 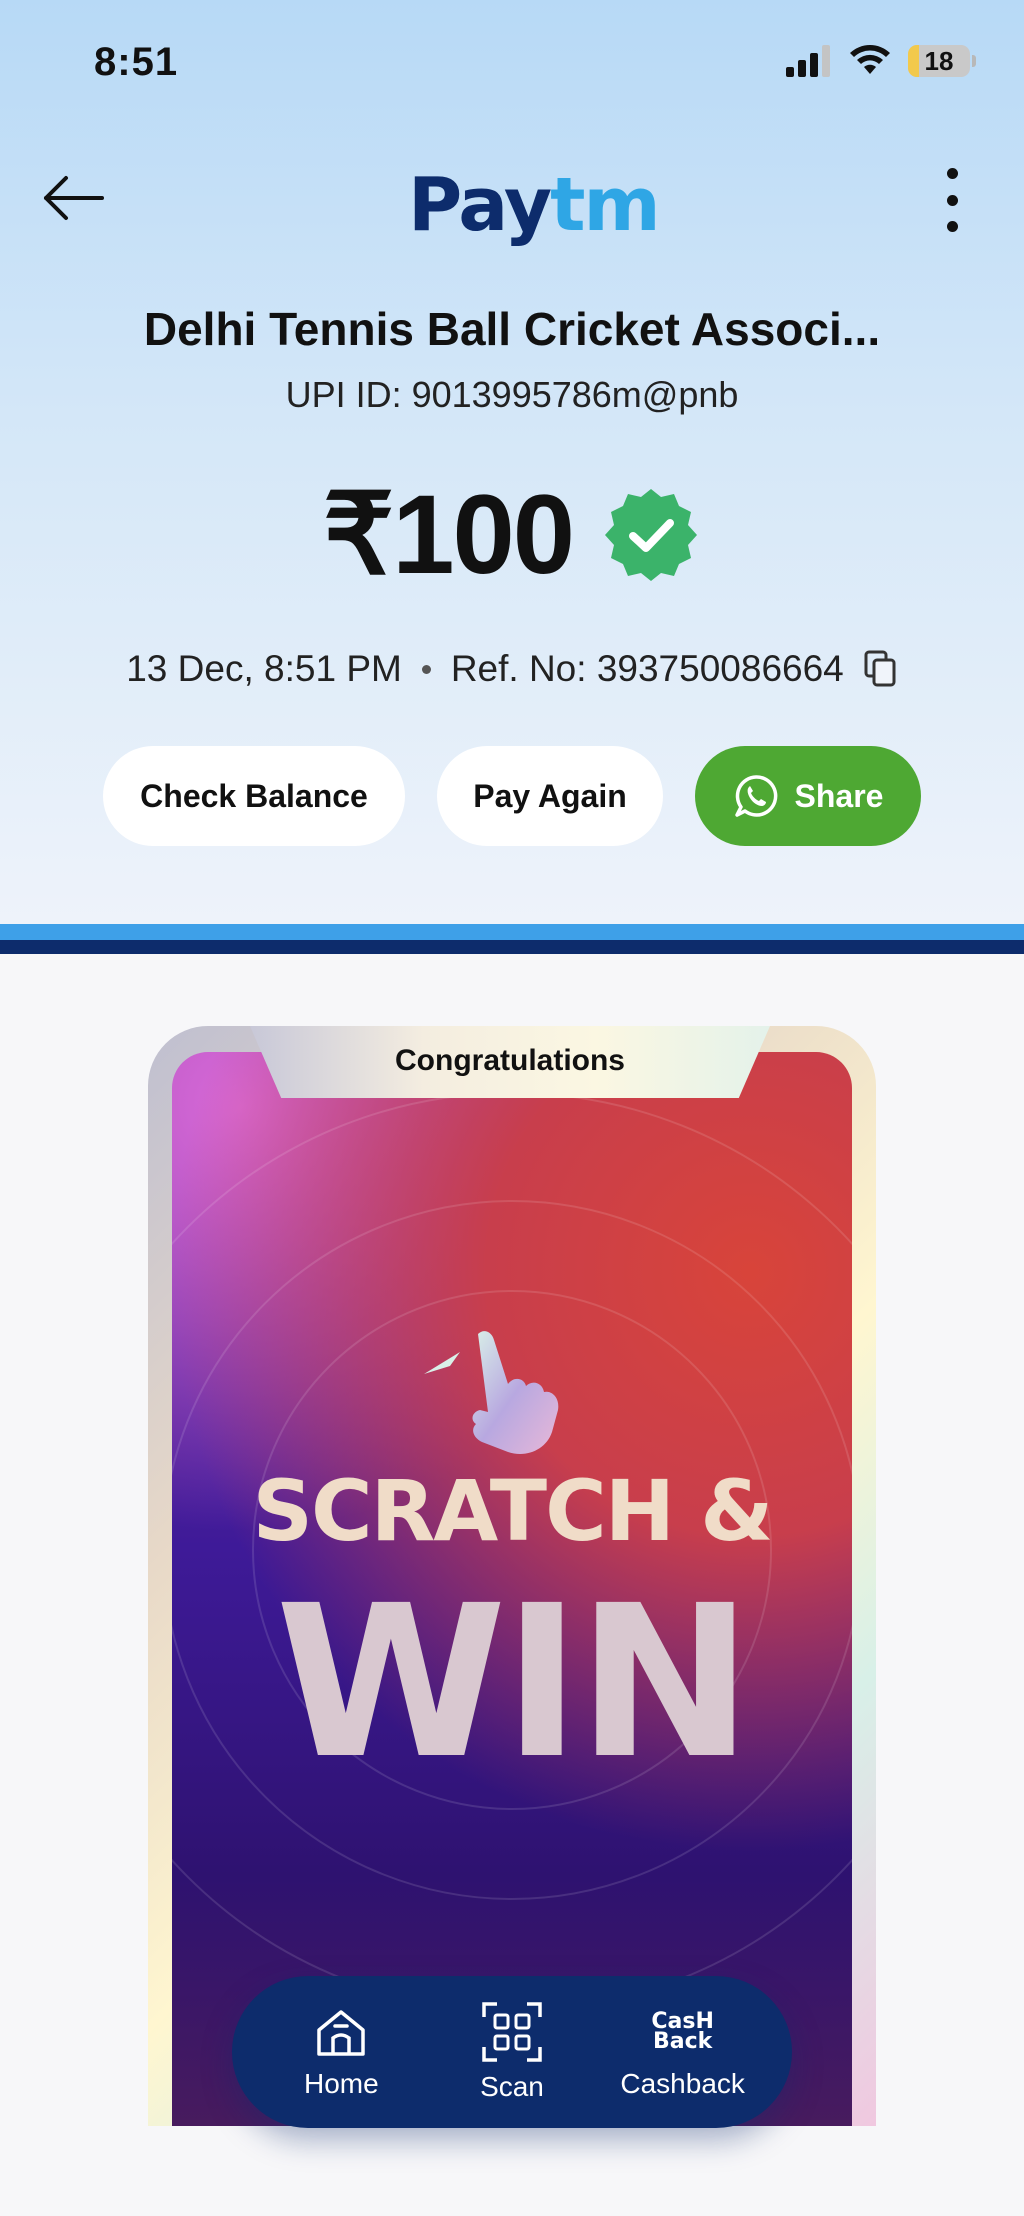 What do you see at coordinates (974, 61) in the screenshot?
I see `battery-tip` at bounding box center [974, 61].